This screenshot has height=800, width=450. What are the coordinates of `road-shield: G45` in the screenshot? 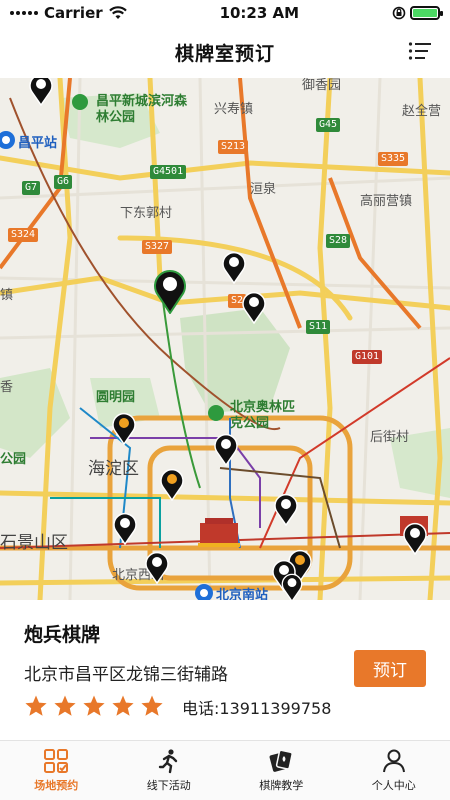 It's located at (328, 125).